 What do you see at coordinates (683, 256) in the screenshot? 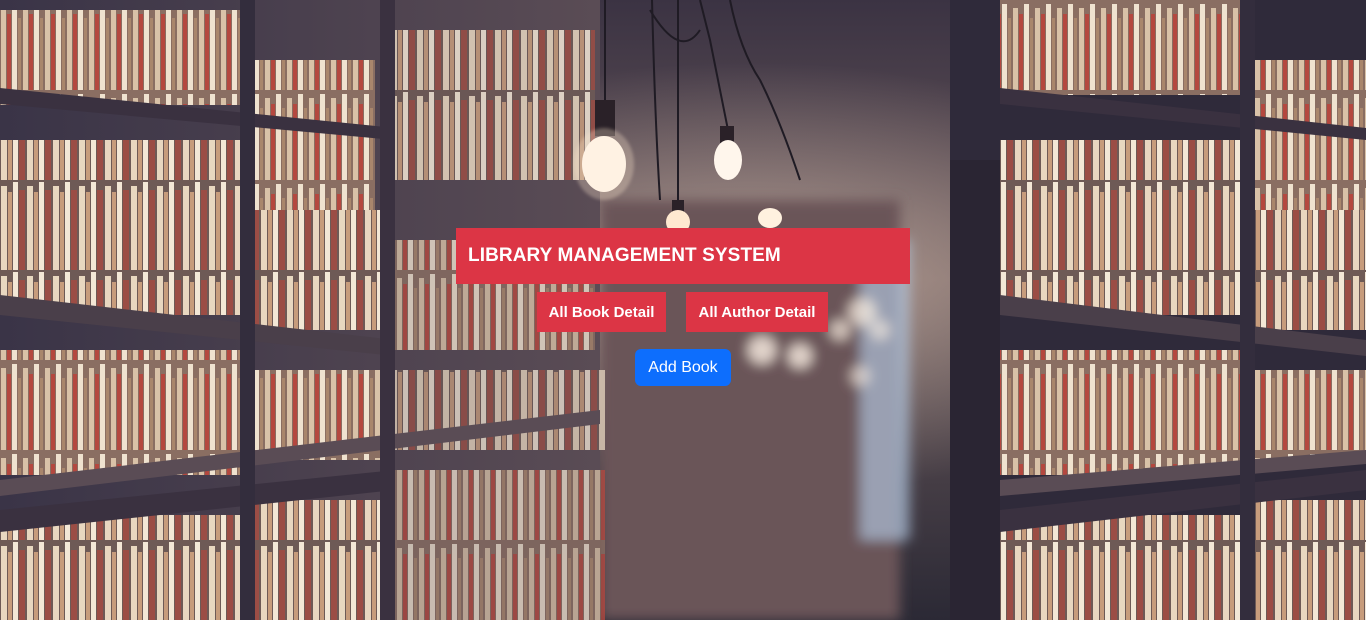
I see `page-title: LIBRARY MANAGEMENT SYSTEM` at bounding box center [683, 256].